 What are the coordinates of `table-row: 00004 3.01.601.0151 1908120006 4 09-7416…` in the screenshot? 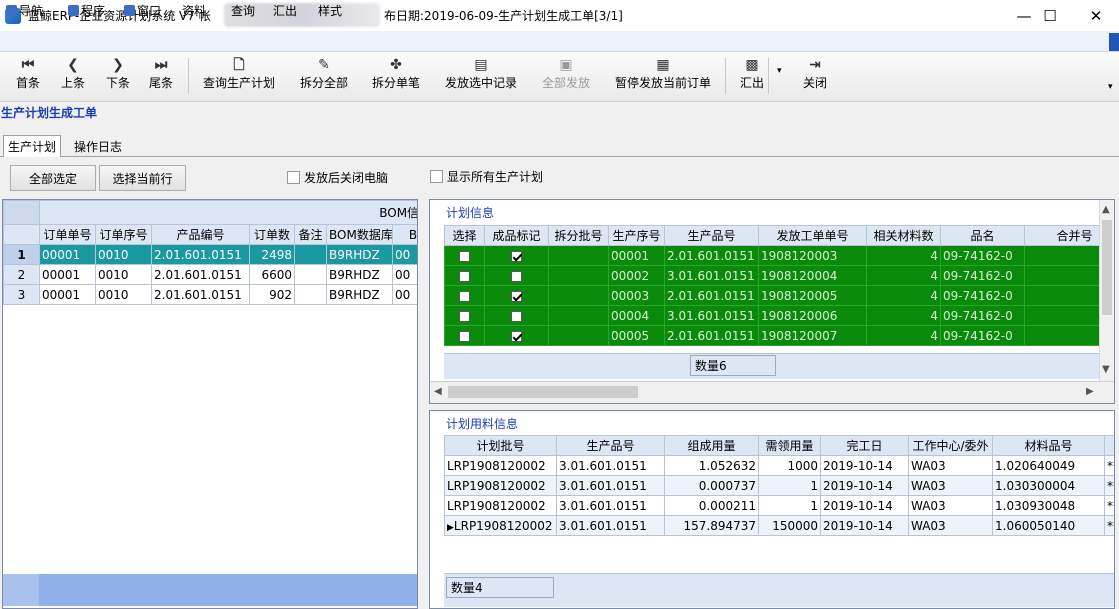 It's located at (779, 315).